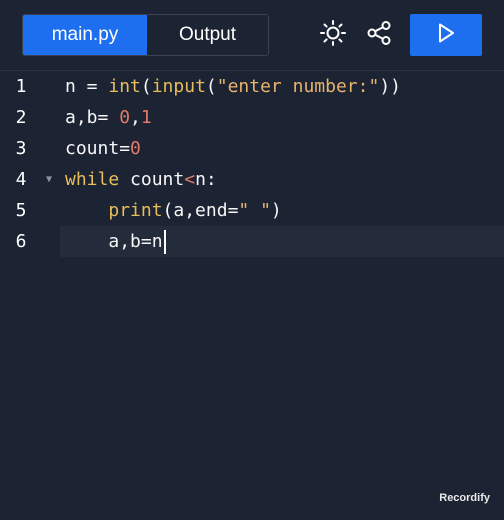 The image size is (504, 520). I want to click on code-line: 1 n = int(input("enter number:")), so click(252, 86).